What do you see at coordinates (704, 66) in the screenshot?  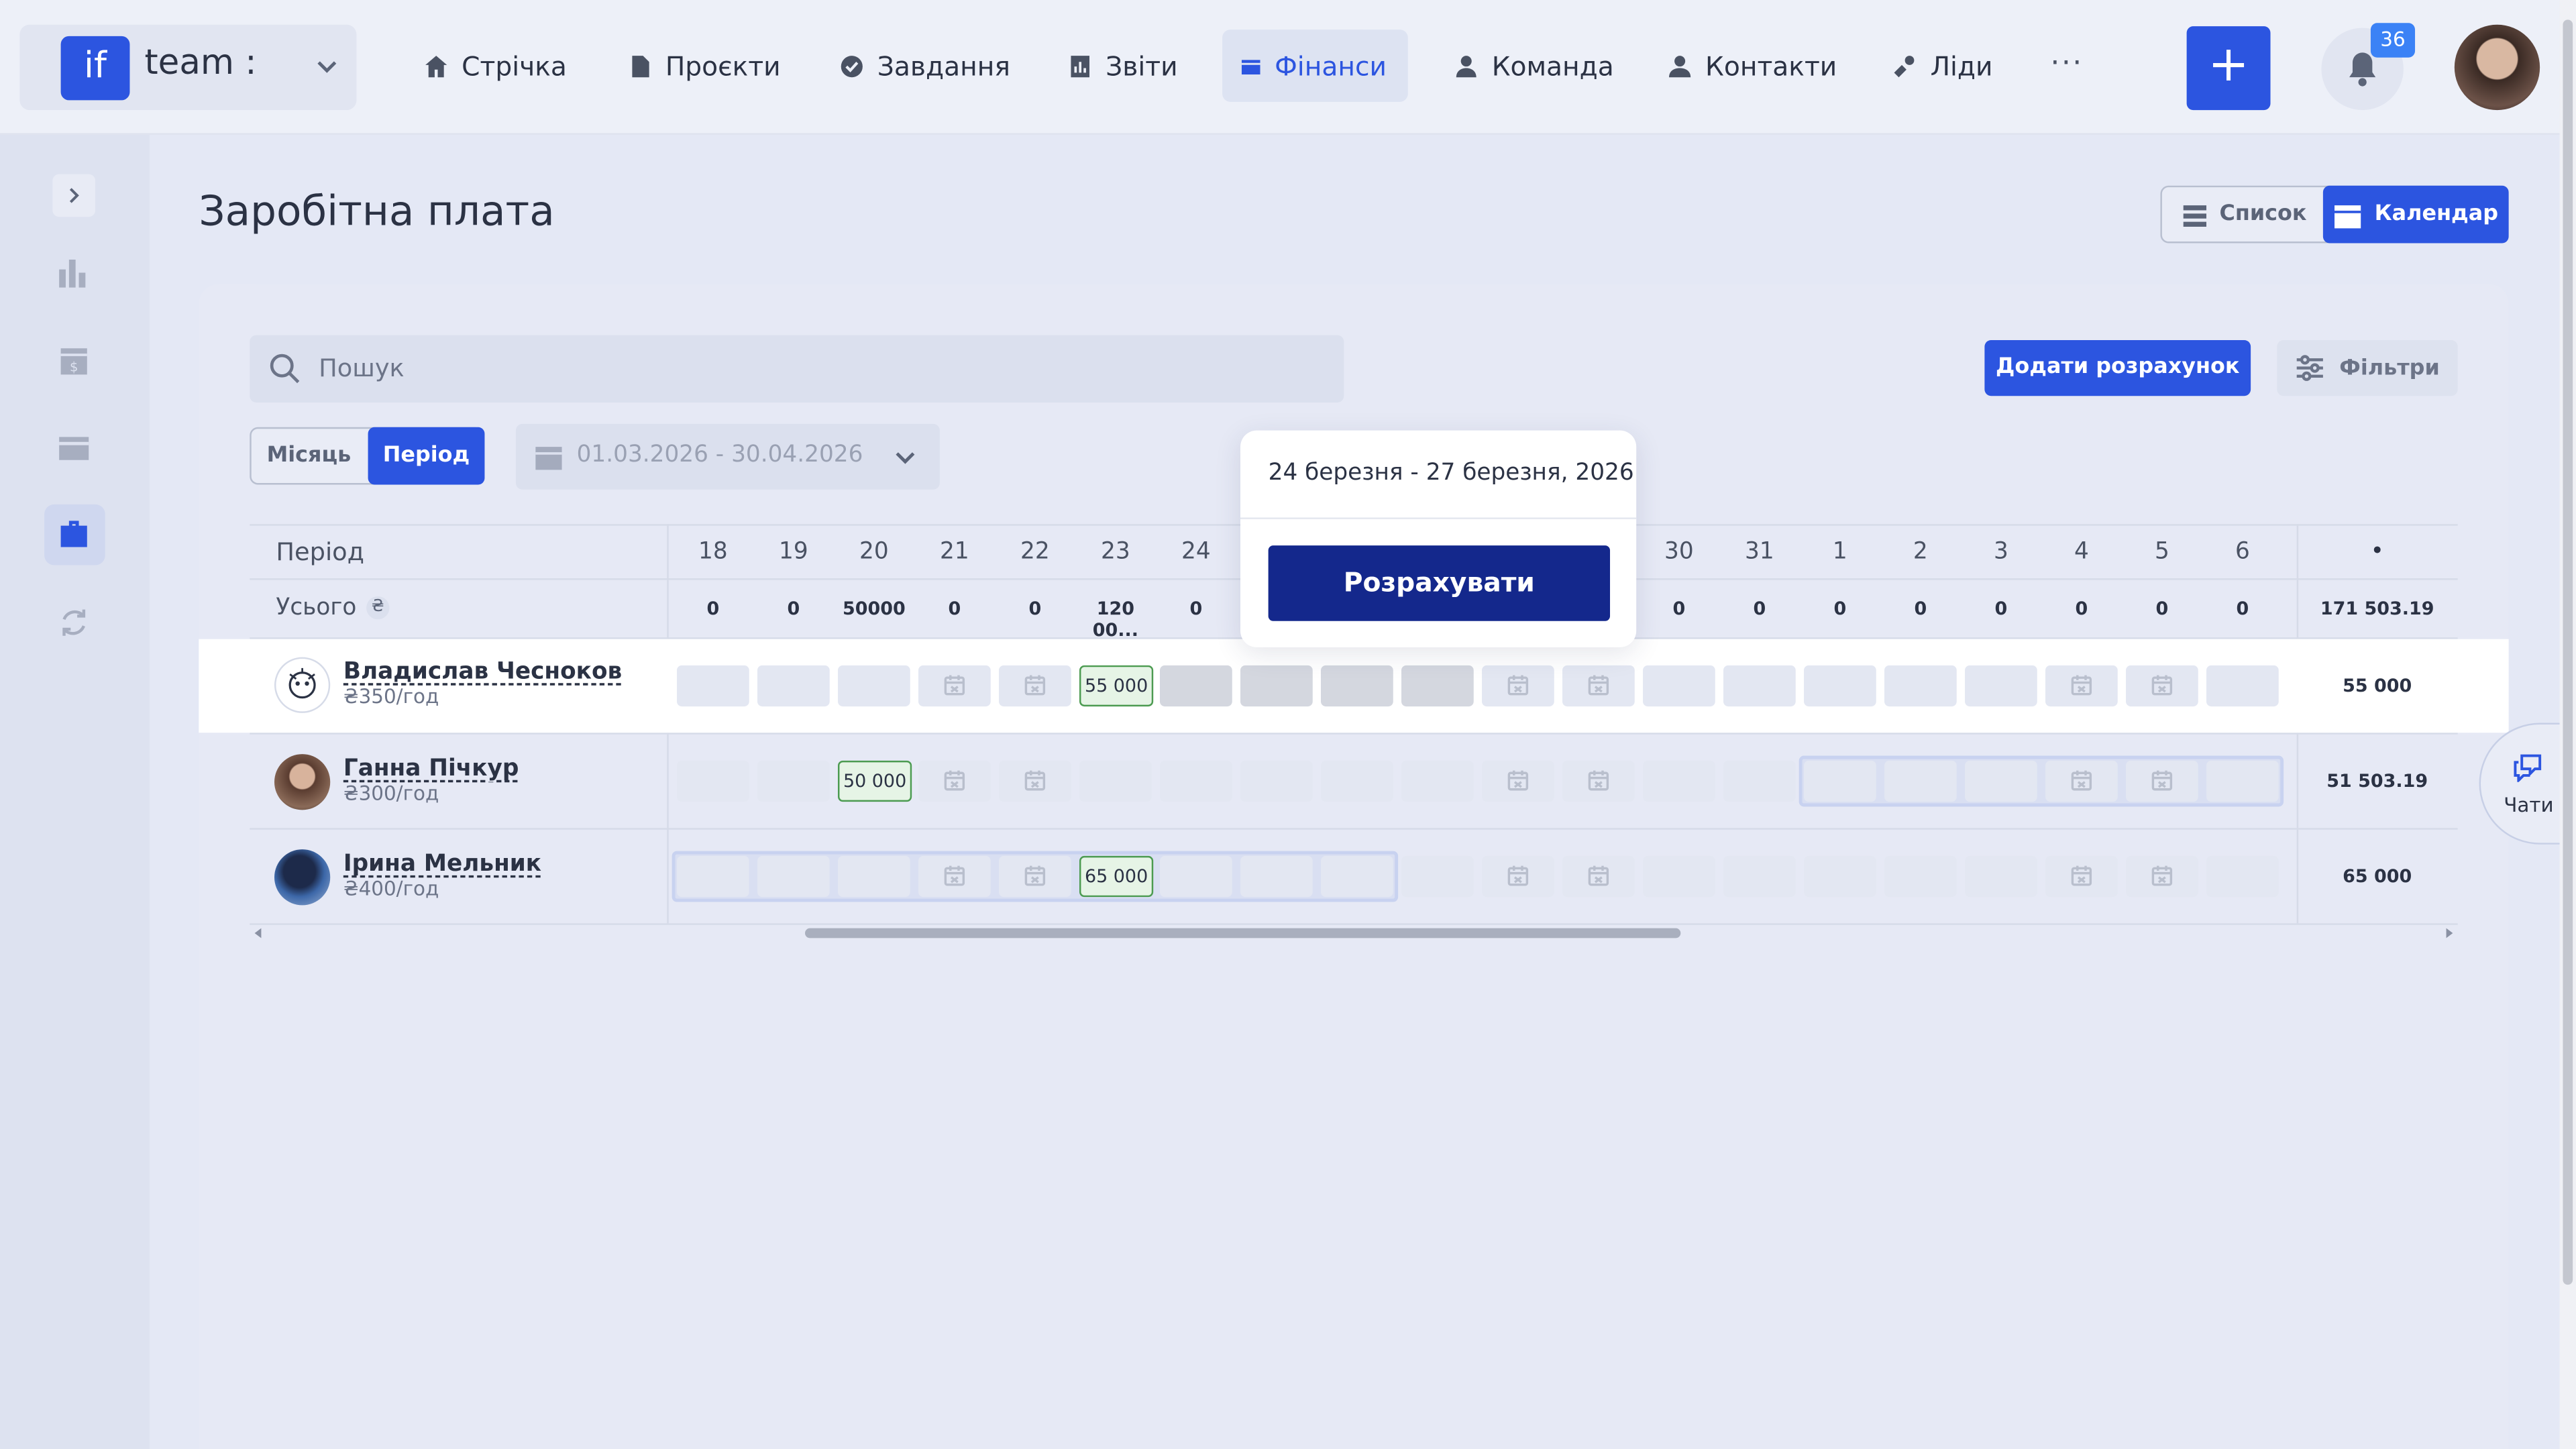 I see `nav-item-projects: Проєкти` at bounding box center [704, 66].